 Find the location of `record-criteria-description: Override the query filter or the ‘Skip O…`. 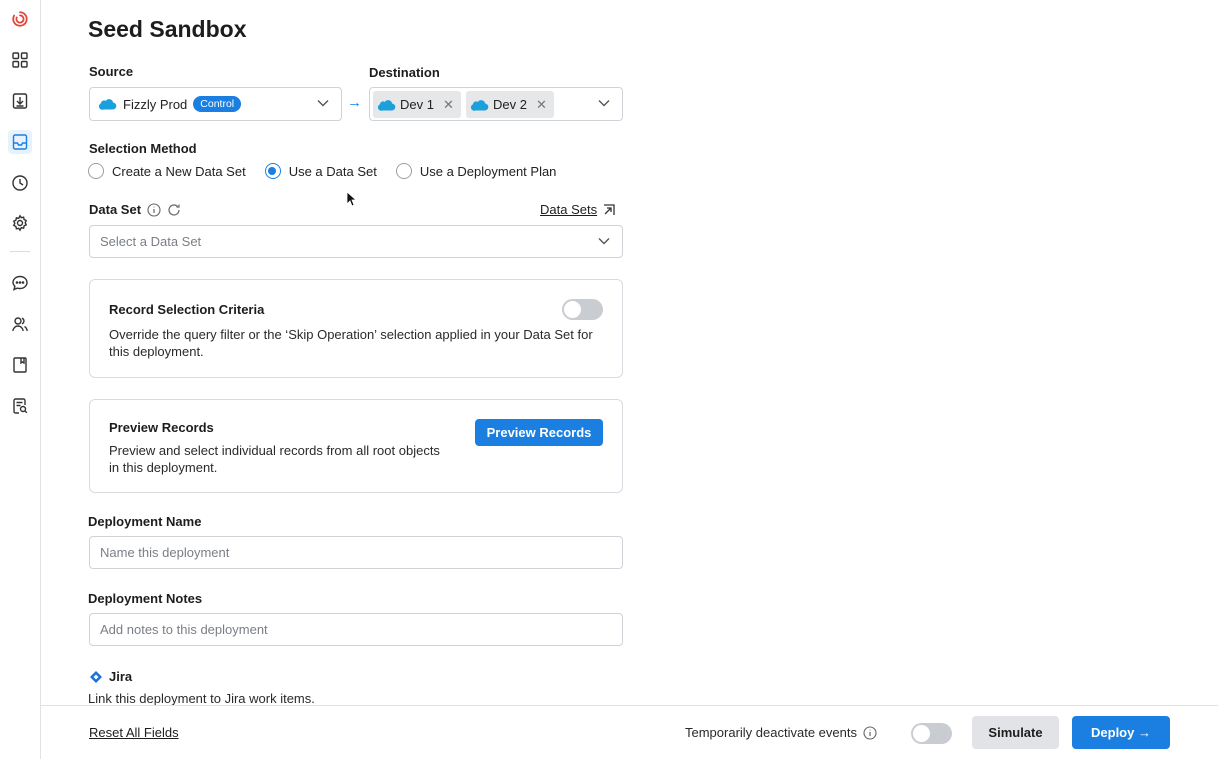

record-criteria-description: Override the query filter or the ‘Skip O… is located at coordinates (351, 343).